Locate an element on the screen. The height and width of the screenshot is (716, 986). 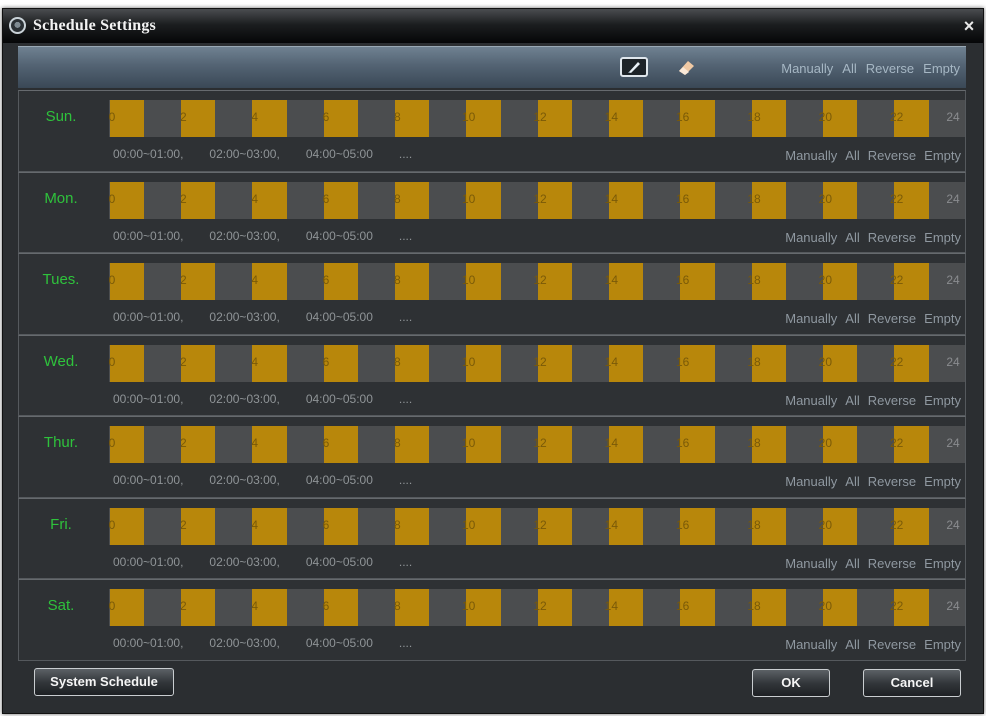
close-button: × is located at coordinates (969, 26).